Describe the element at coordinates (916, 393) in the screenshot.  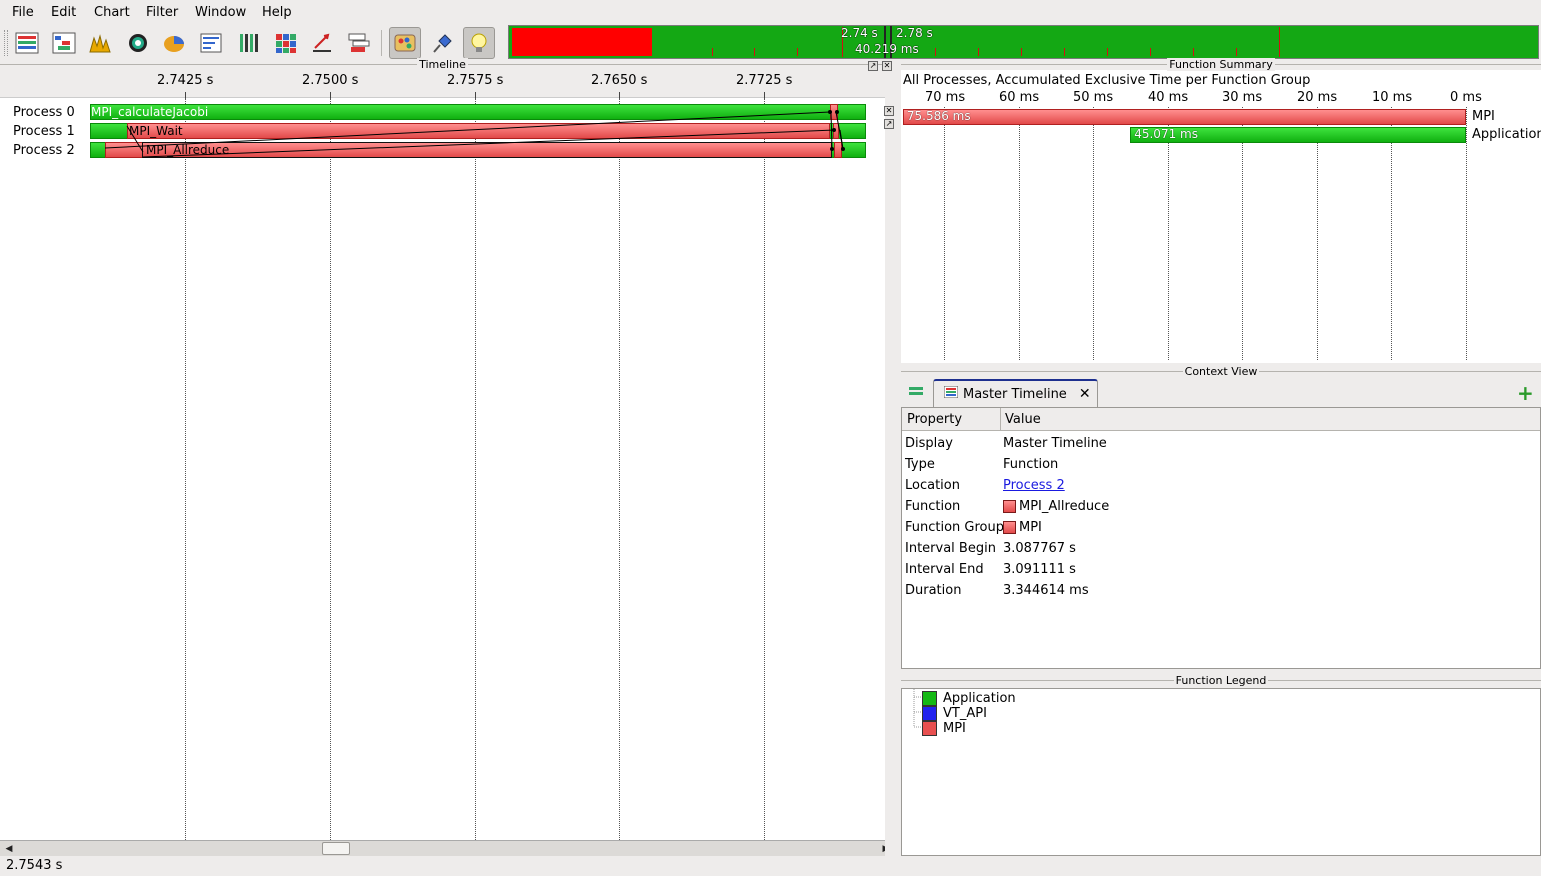
I see `tab-list-icon` at that location.